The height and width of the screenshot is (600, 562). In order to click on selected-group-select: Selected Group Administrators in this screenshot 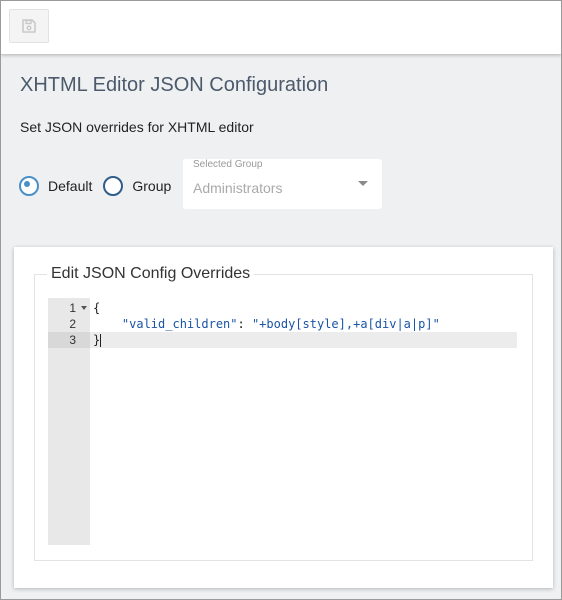, I will do `click(282, 184)`.